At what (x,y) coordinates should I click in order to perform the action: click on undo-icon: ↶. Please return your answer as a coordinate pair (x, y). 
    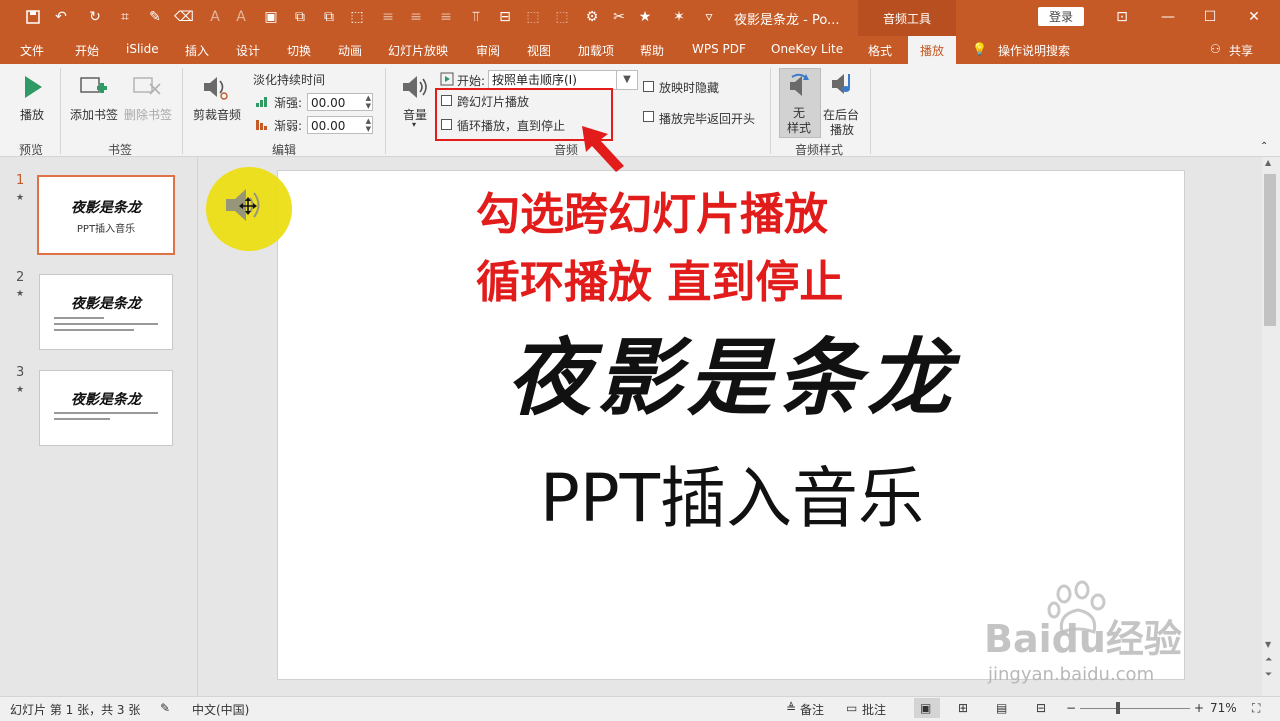
    Looking at the image, I should click on (61, 17).